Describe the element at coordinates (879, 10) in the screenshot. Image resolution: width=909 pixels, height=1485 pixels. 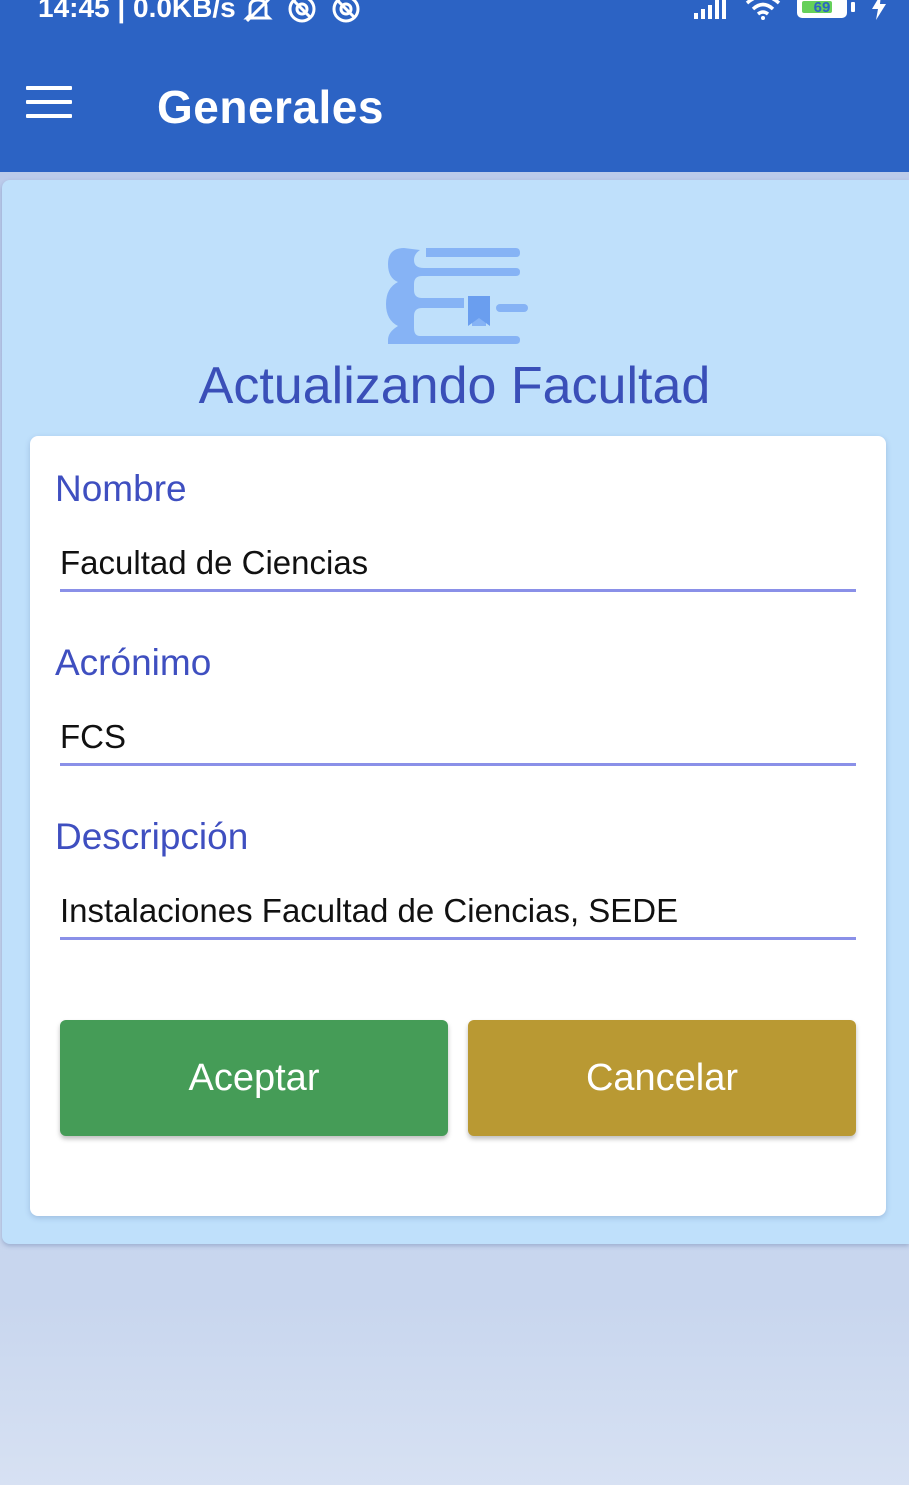
I see `charging-icon` at that location.